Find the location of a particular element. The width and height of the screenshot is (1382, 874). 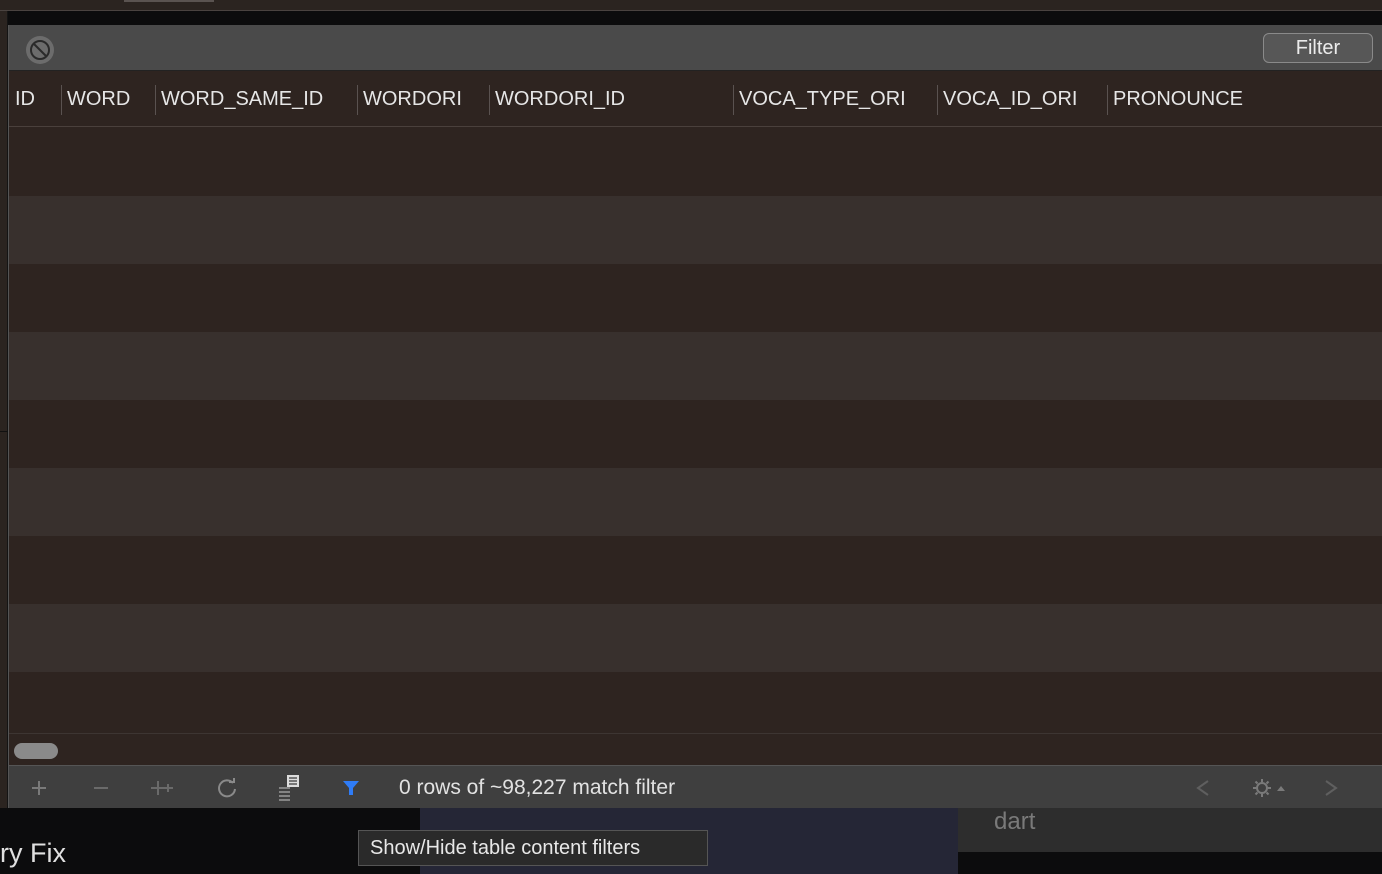

gear-icon is located at coordinates (1269, 788).